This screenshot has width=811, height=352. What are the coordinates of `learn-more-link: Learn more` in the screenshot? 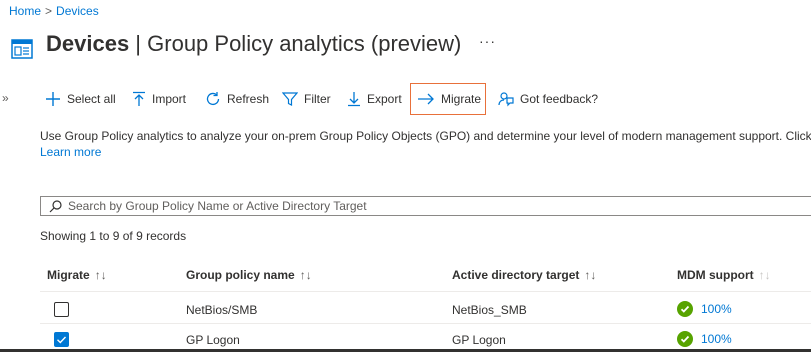 It's located at (70, 152).